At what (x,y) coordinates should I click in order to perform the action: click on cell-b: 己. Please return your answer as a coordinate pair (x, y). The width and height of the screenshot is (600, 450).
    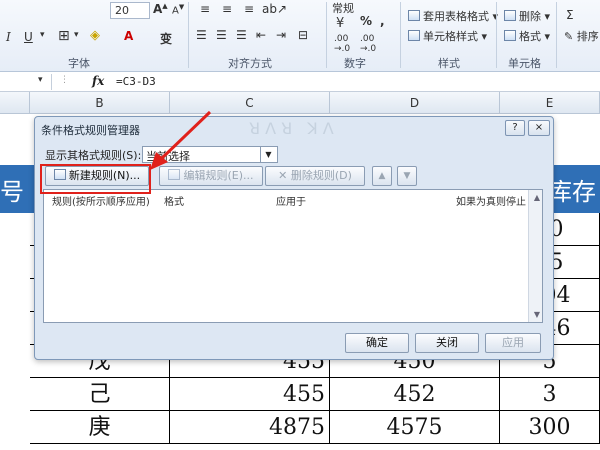
    Looking at the image, I should click on (100, 394).